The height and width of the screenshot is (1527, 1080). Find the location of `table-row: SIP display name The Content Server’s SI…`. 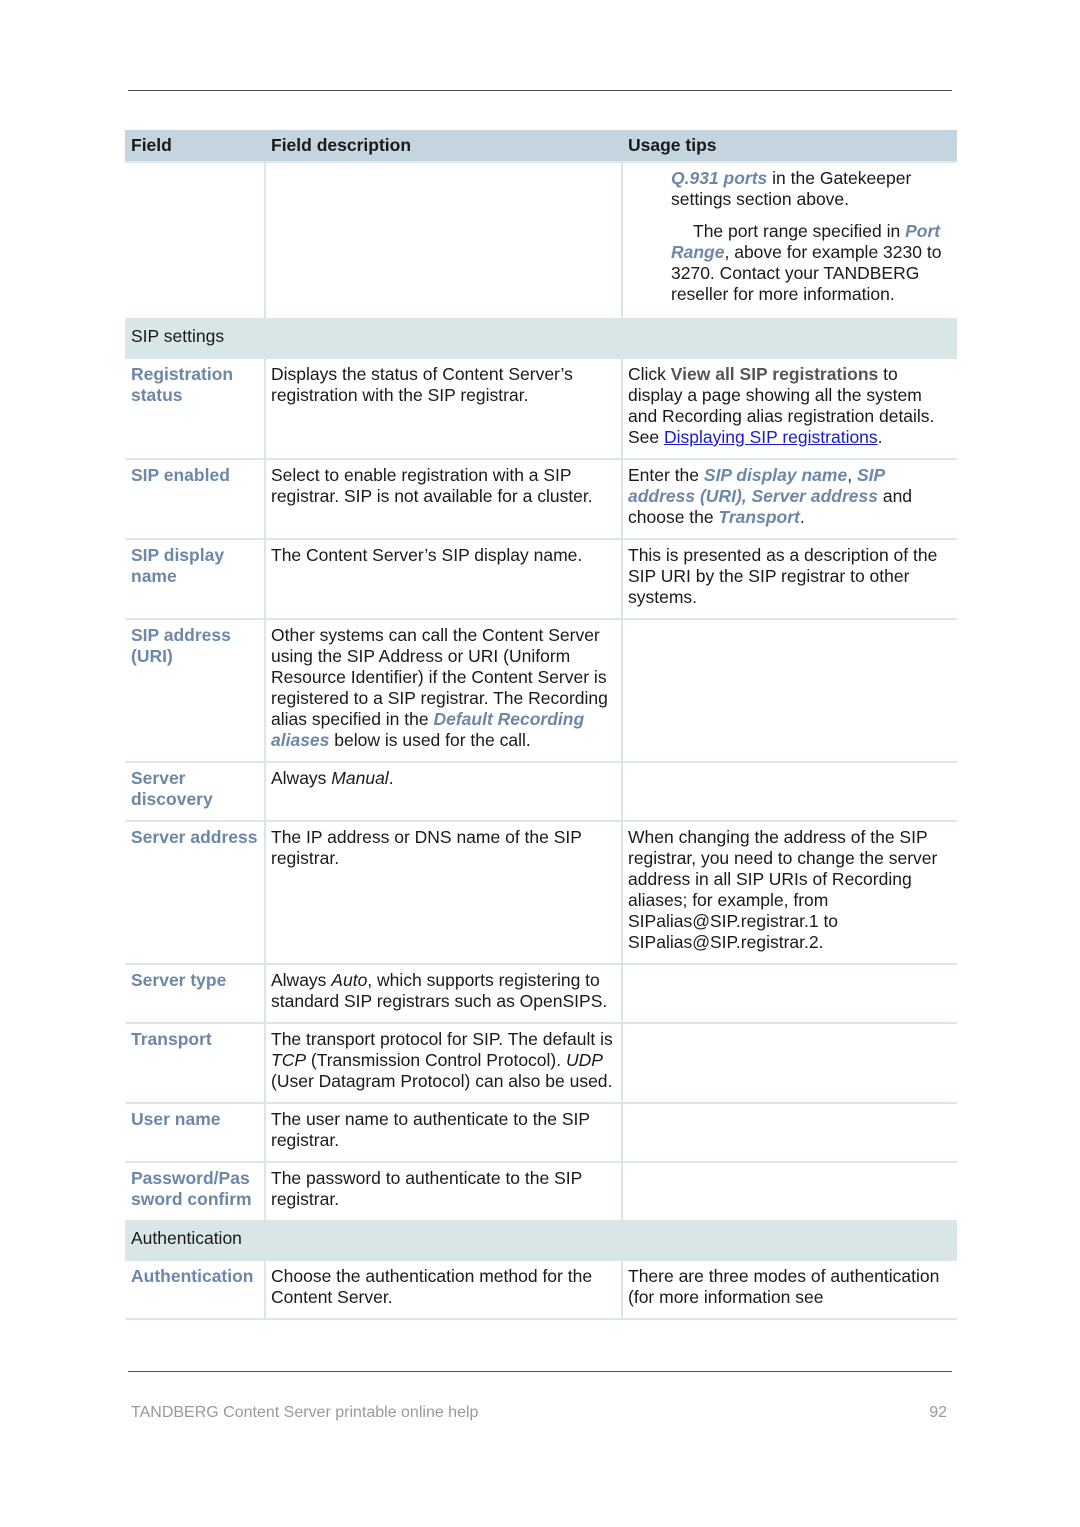

table-row: SIP display name The Content Server’s SI… is located at coordinates (541, 579).